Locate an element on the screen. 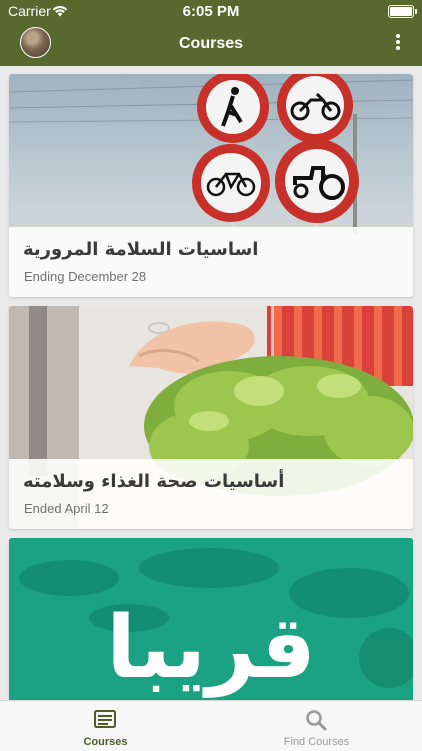 Image resolution: width=422 pixels, height=751 pixels. top-bar: Carrier 6:05 PM Courses is located at coordinates (211, 33).